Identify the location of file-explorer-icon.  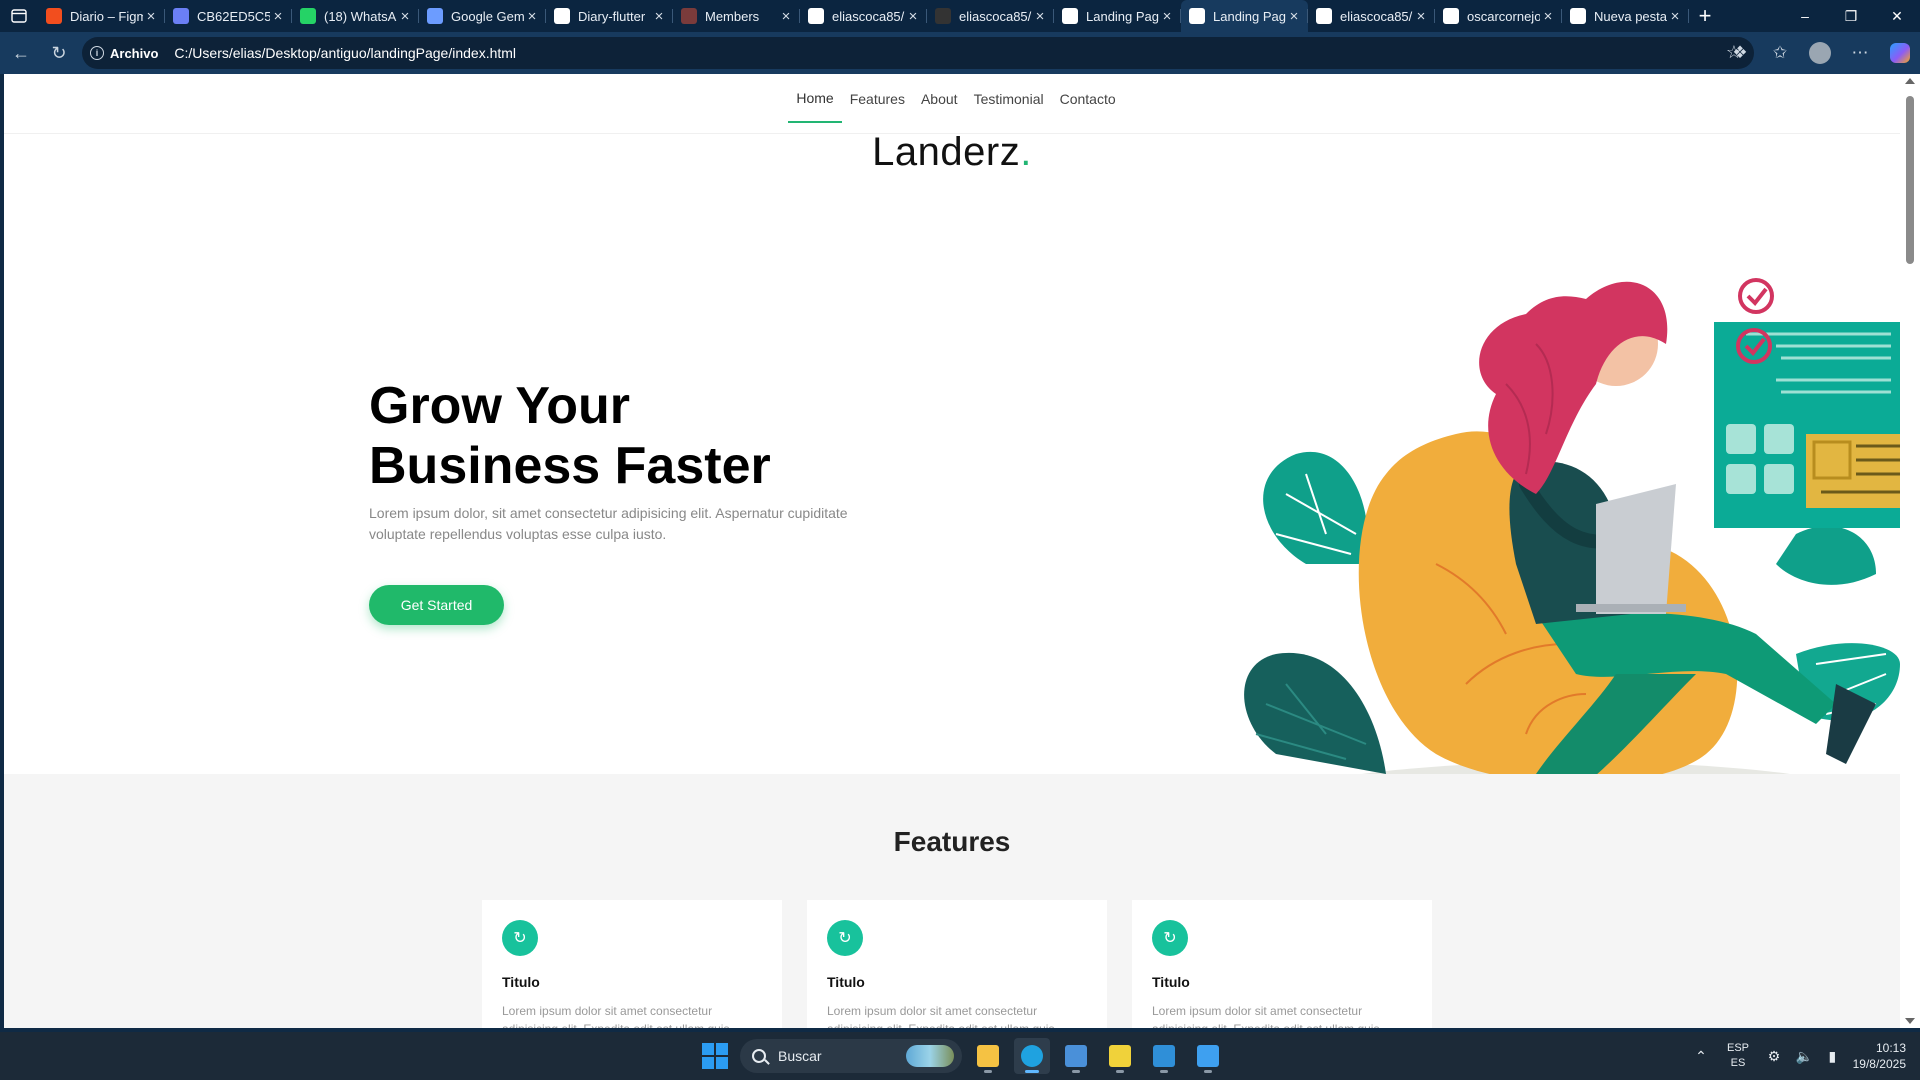
(988, 1056).